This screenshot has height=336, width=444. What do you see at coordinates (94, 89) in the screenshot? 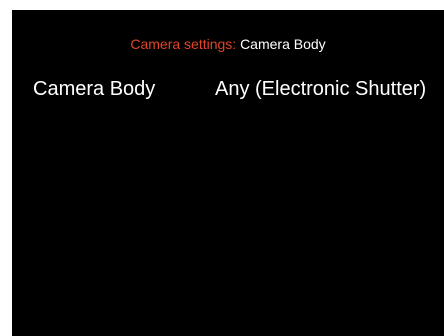
I see `setting-label: Camera Body` at bounding box center [94, 89].